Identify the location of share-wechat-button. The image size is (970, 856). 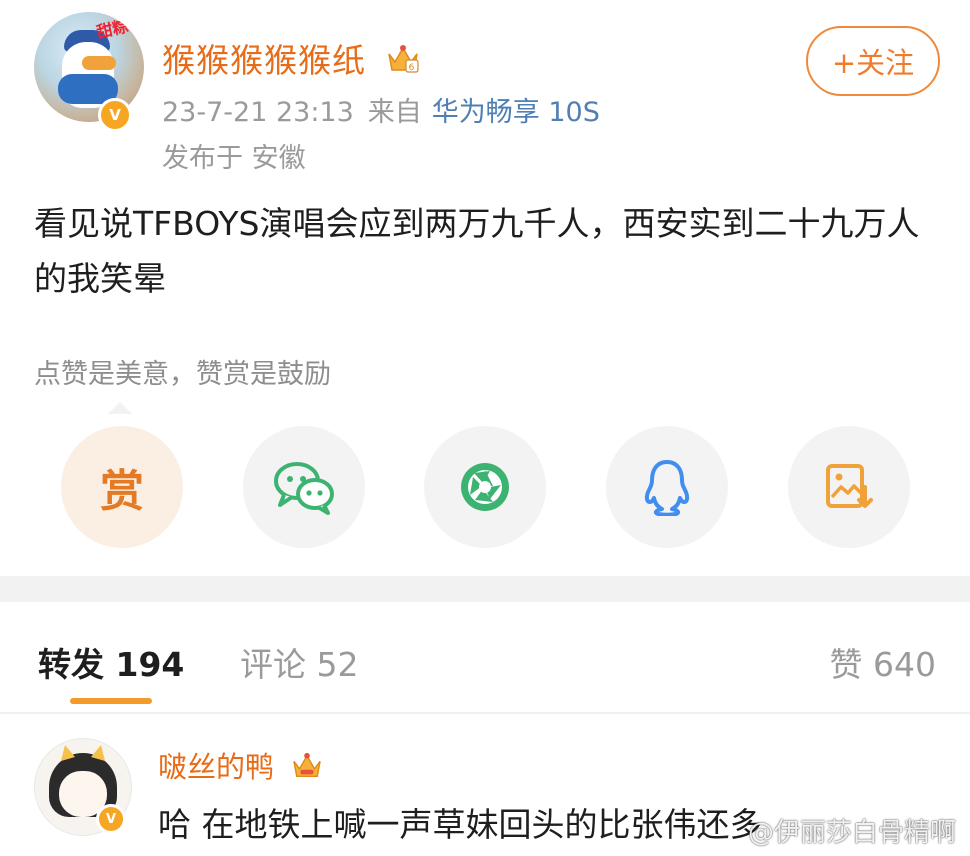
(304, 487).